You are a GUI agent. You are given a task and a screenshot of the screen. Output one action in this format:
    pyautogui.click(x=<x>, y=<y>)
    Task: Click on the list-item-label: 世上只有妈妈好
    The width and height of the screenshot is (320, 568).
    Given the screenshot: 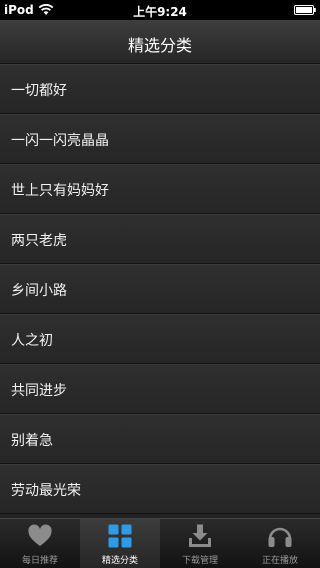 What is the action you would take?
    pyautogui.click(x=60, y=191)
    